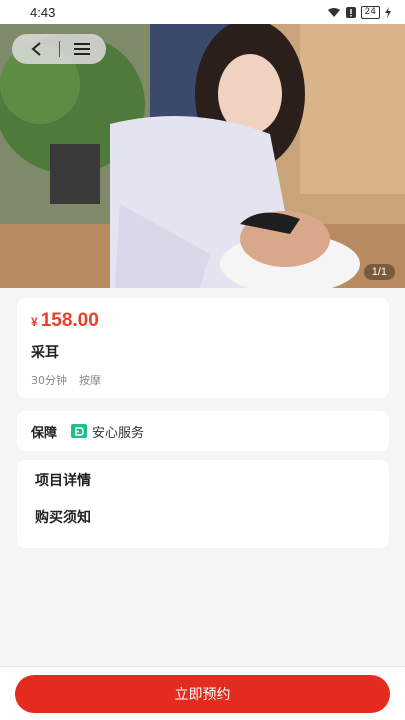 This screenshot has height=720, width=405. Describe the element at coordinates (388, 12) in the screenshot. I see `charging-icon` at that location.